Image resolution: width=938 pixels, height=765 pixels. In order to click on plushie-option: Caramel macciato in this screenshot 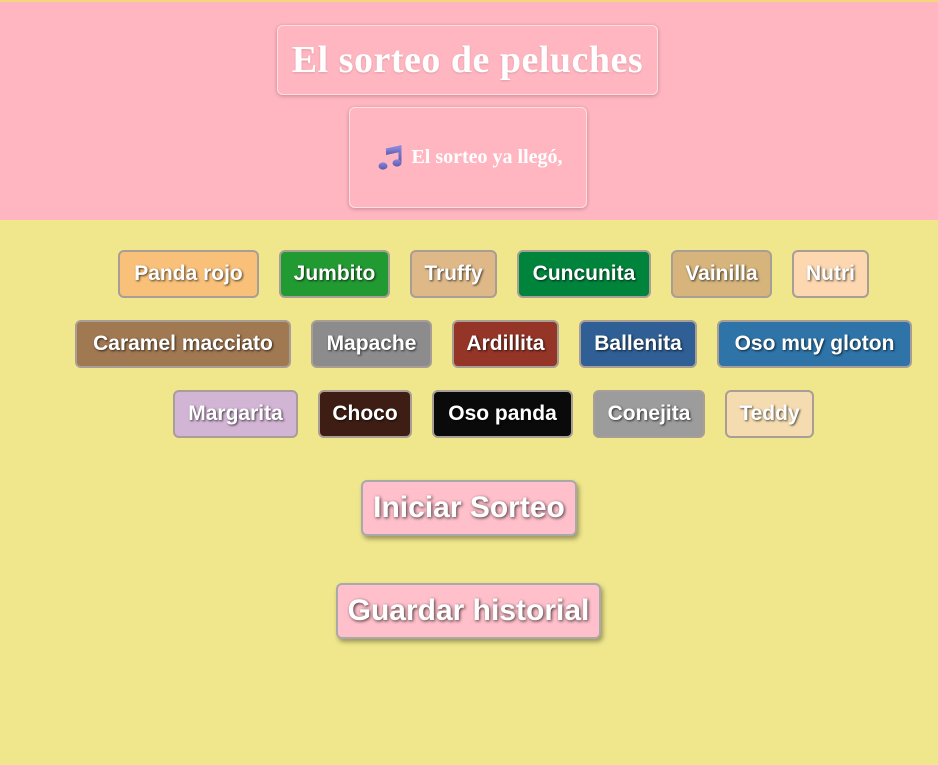, I will do `click(183, 344)`.